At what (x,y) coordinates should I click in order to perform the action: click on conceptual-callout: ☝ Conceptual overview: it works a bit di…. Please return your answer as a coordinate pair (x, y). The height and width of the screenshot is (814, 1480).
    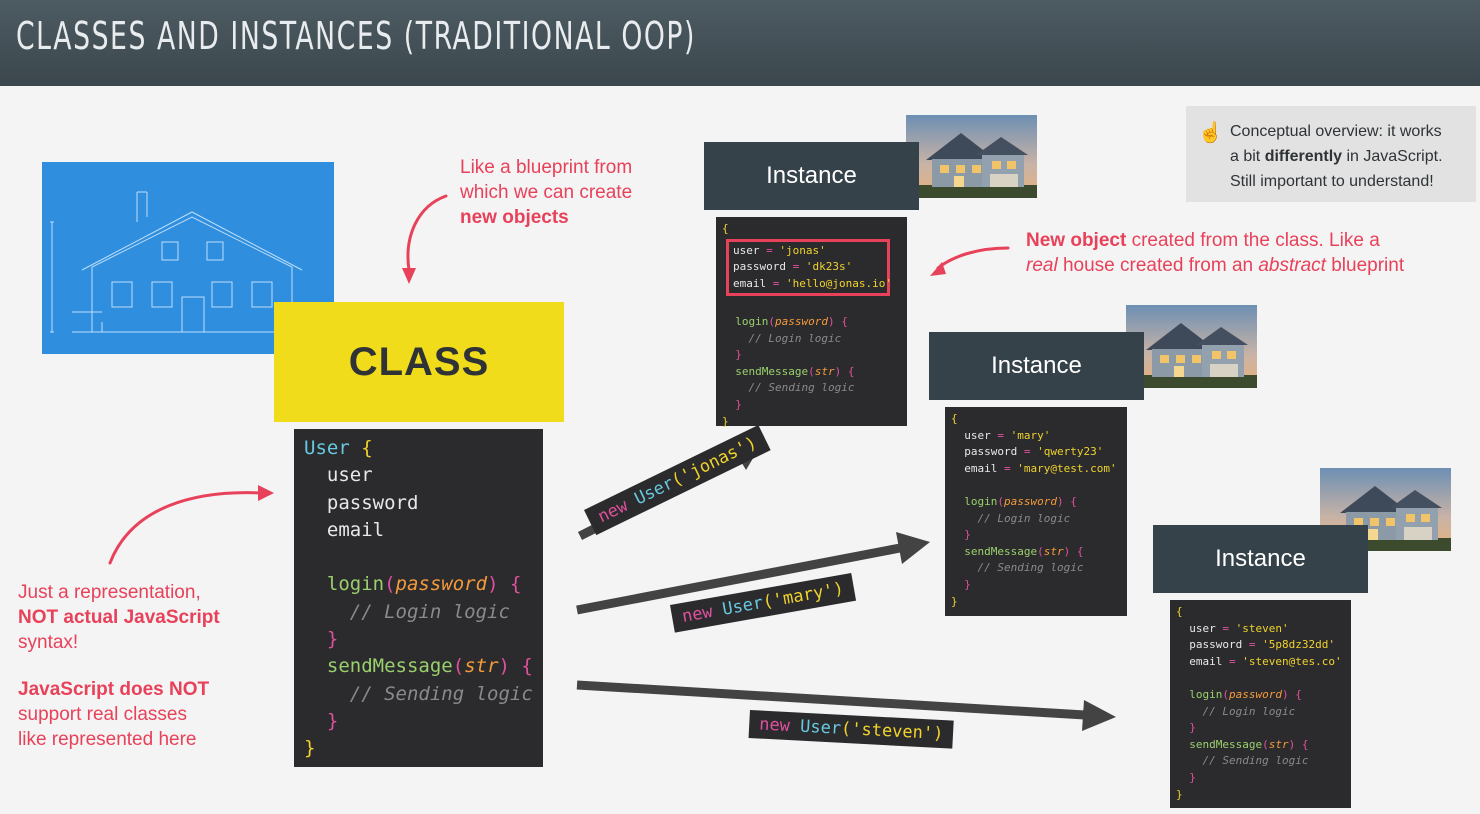
    Looking at the image, I should click on (1331, 154).